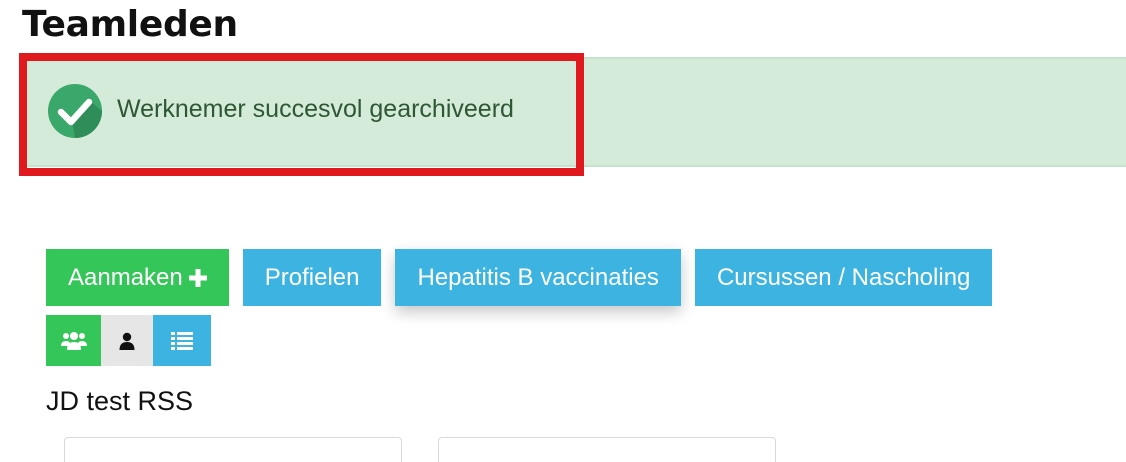 The image size is (1126, 462). What do you see at coordinates (125, 277) in the screenshot?
I see `create-button-label: Aanmaken` at bounding box center [125, 277].